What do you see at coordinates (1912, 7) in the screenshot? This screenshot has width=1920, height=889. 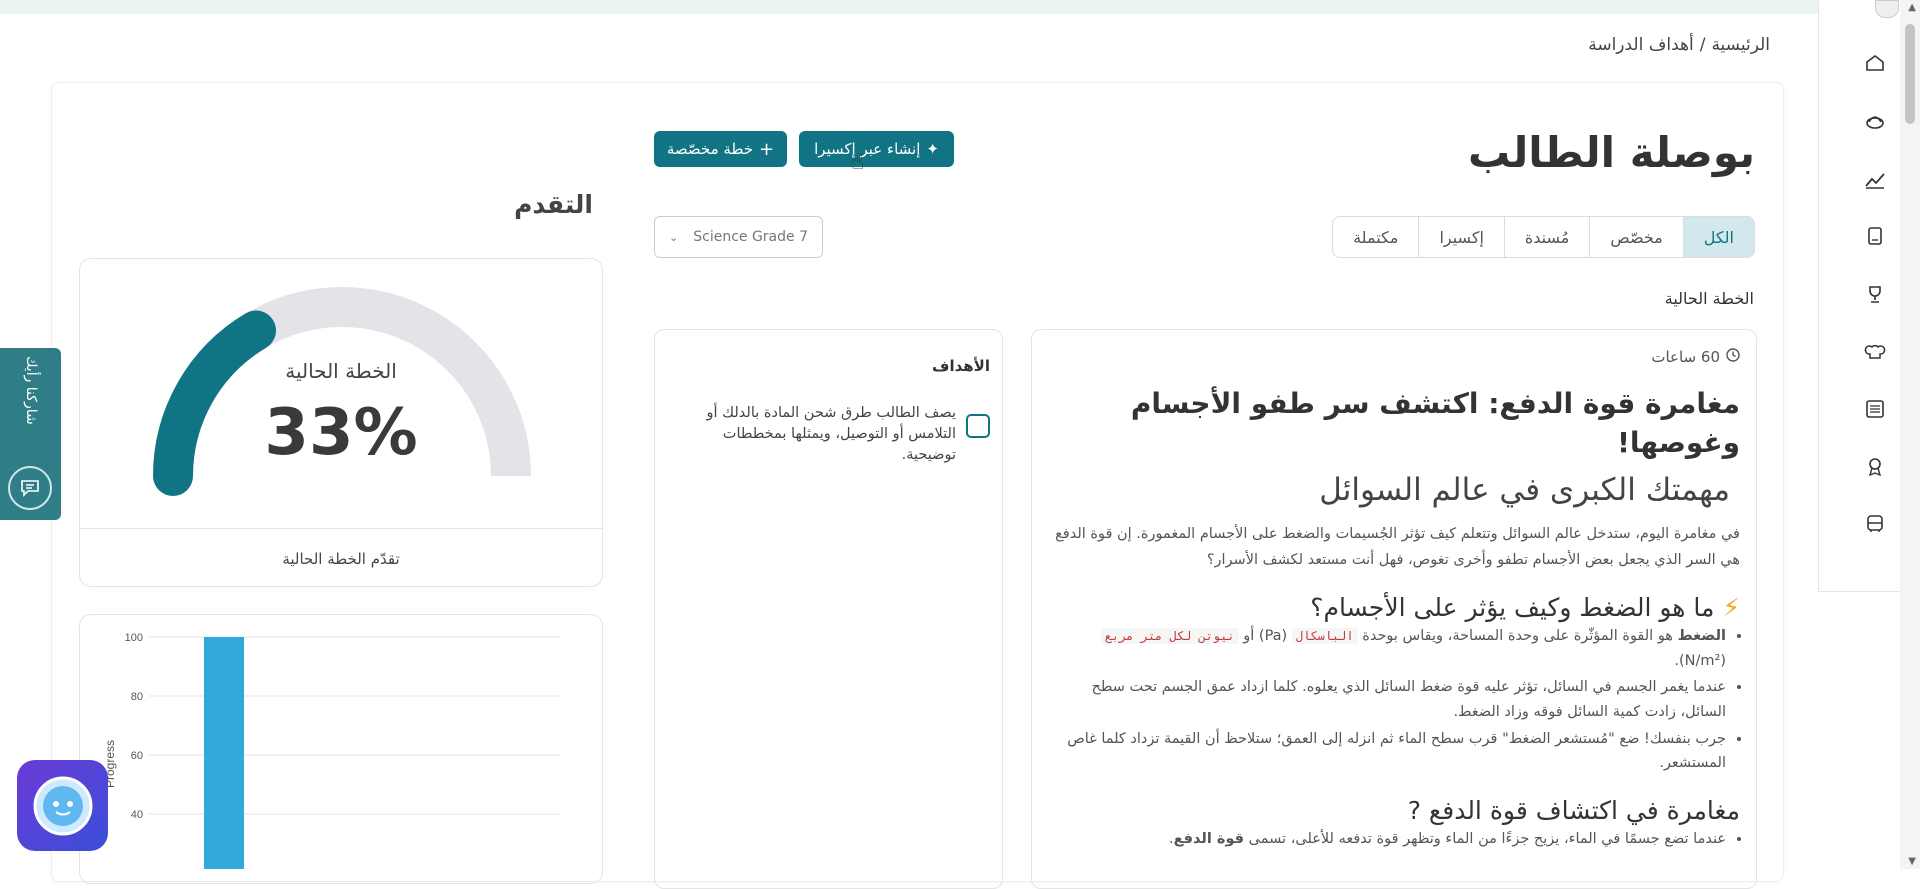 I see `scroll-up-icon: ▲` at bounding box center [1912, 7].